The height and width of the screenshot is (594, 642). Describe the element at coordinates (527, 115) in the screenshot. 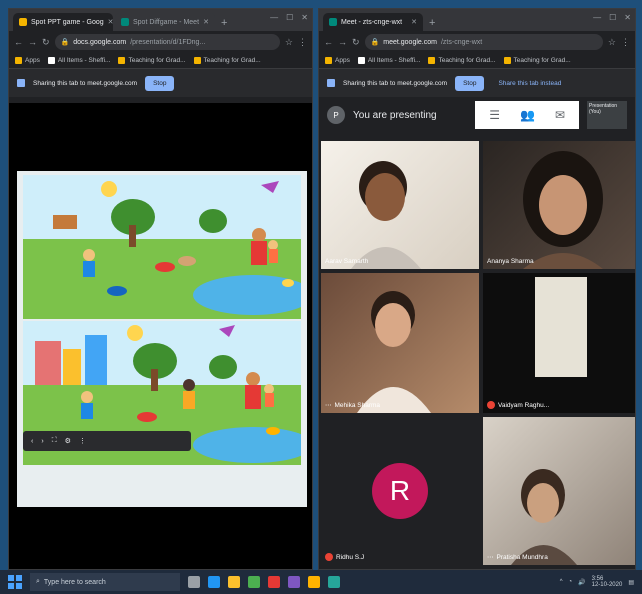

I see `people-icon: 👥` at that location.